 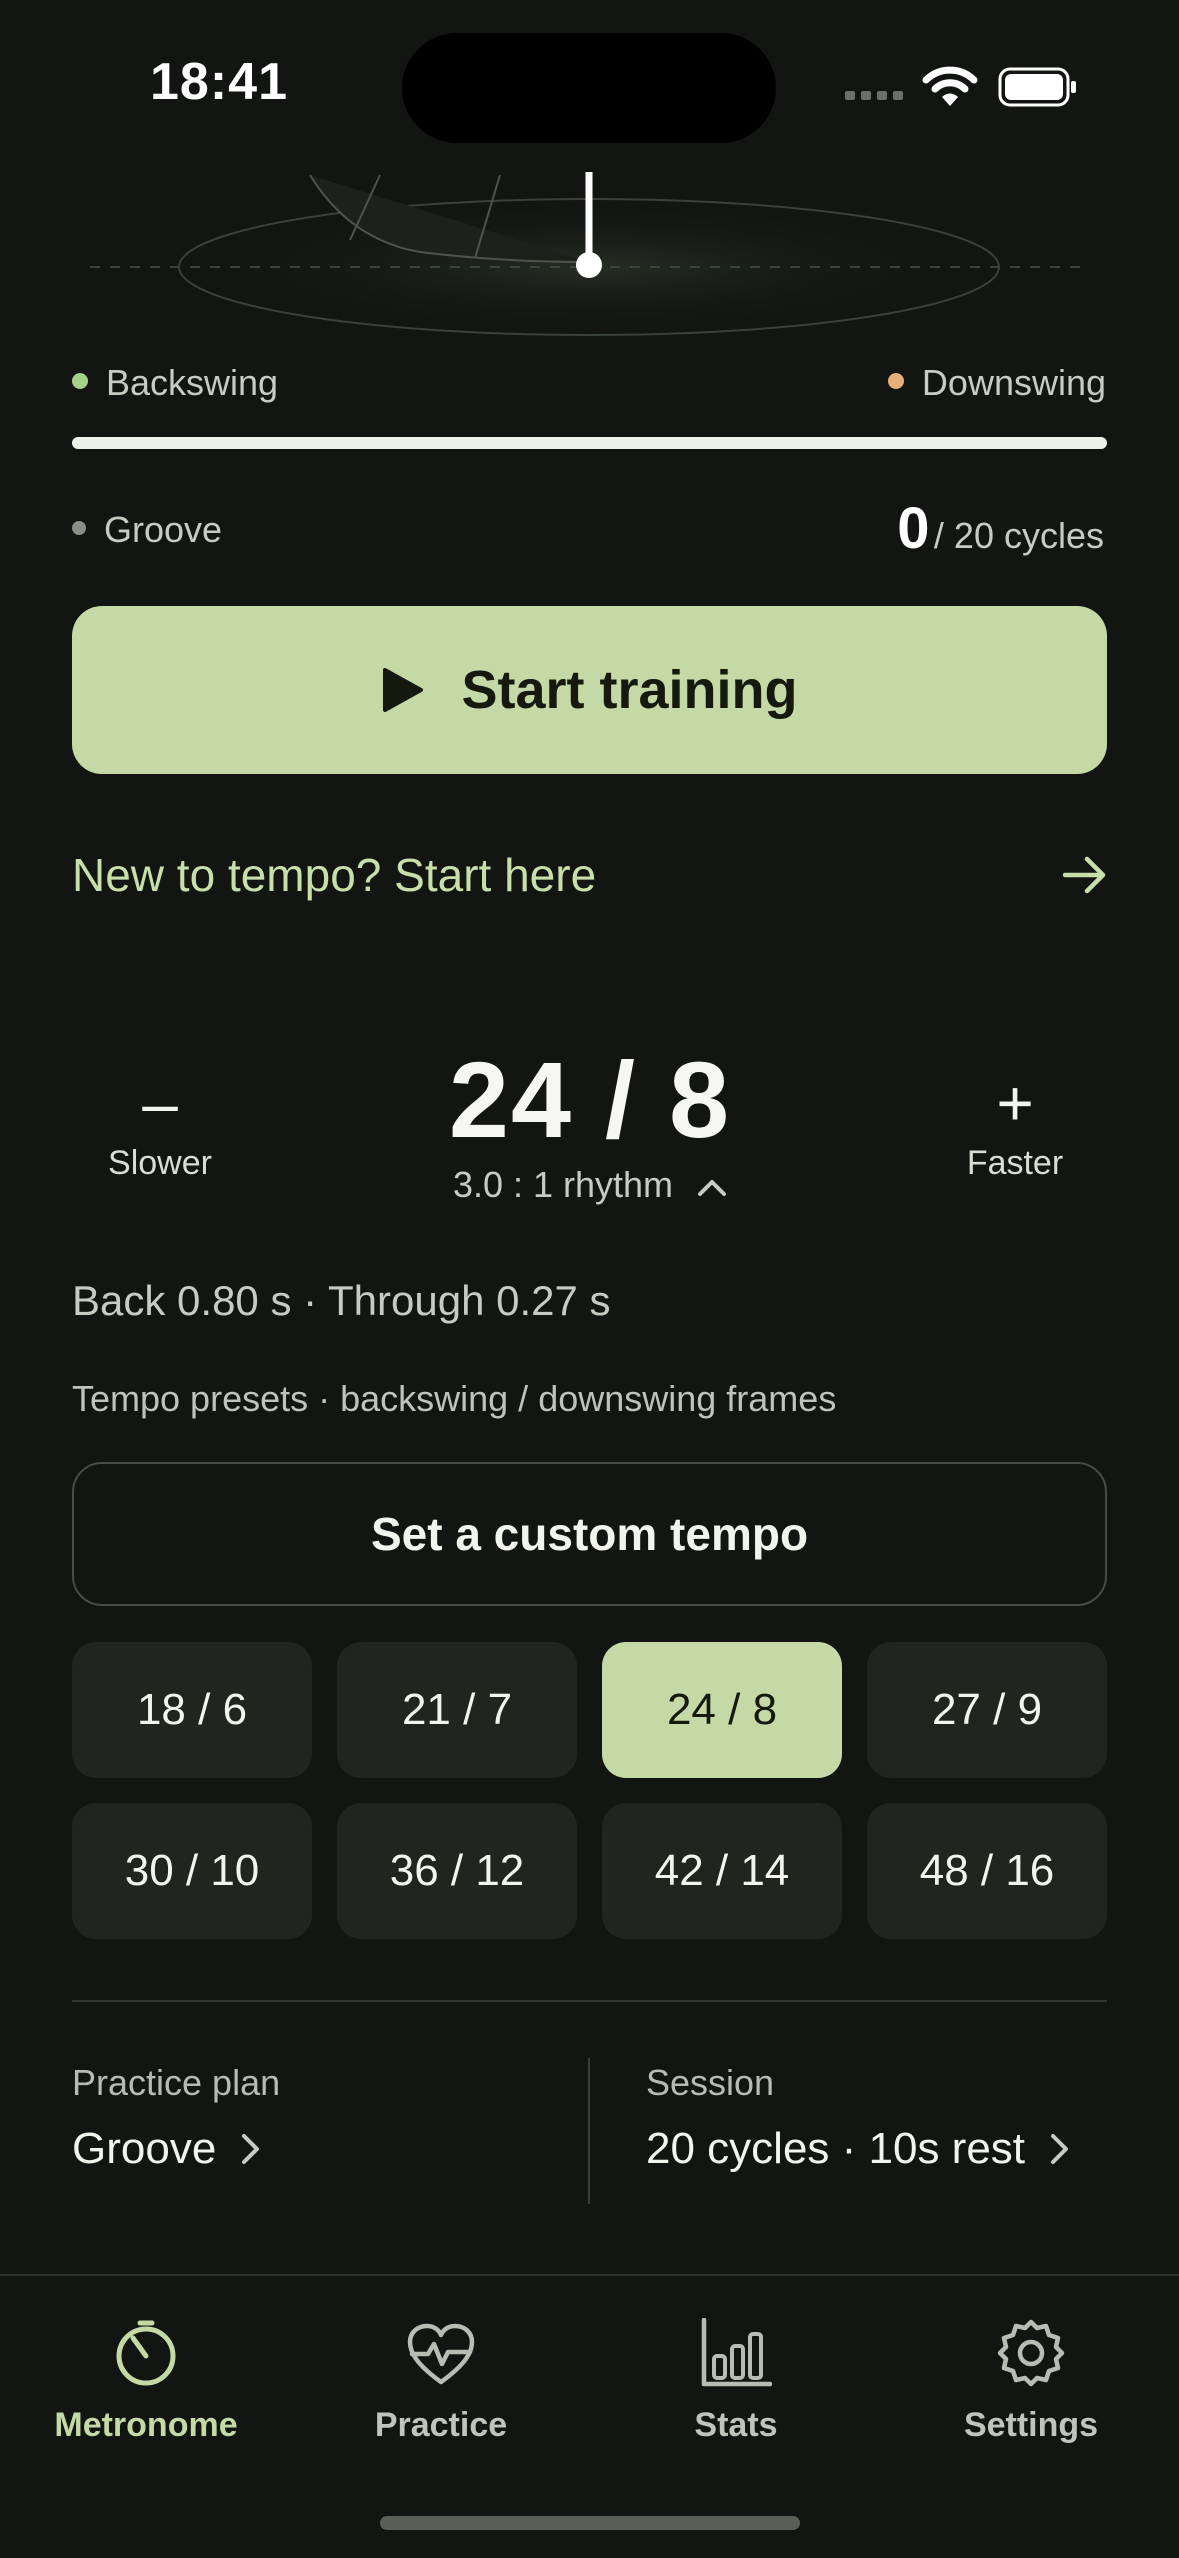 I want to click on minus-icon: –, so click(x=160, y=1103).